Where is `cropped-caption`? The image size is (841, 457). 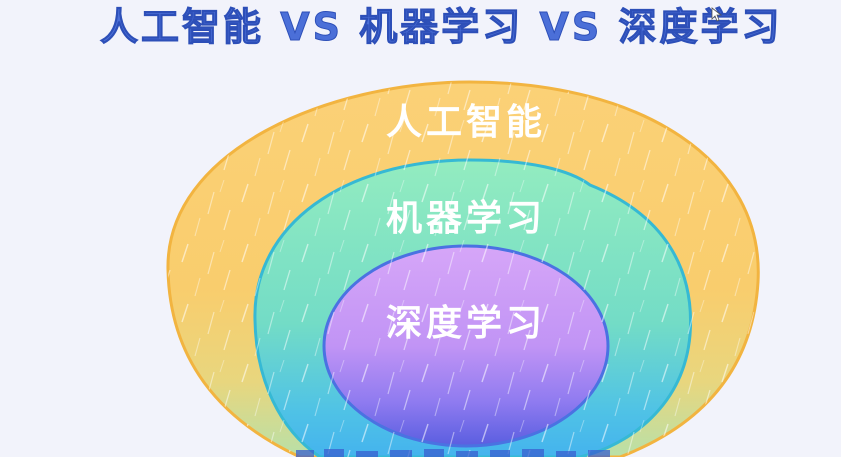
cropped-caption is located at coordinates (453, 453).